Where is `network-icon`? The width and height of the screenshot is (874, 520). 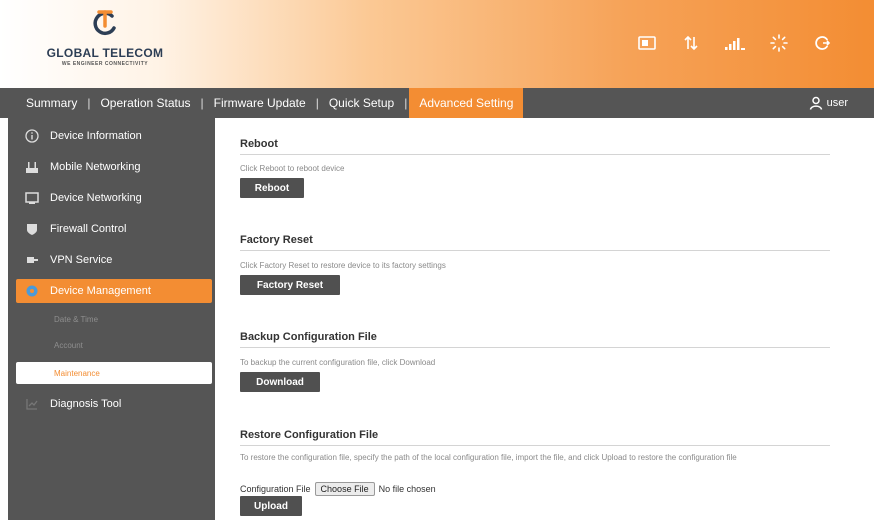 network-icon is located at coordinates (32, 167).